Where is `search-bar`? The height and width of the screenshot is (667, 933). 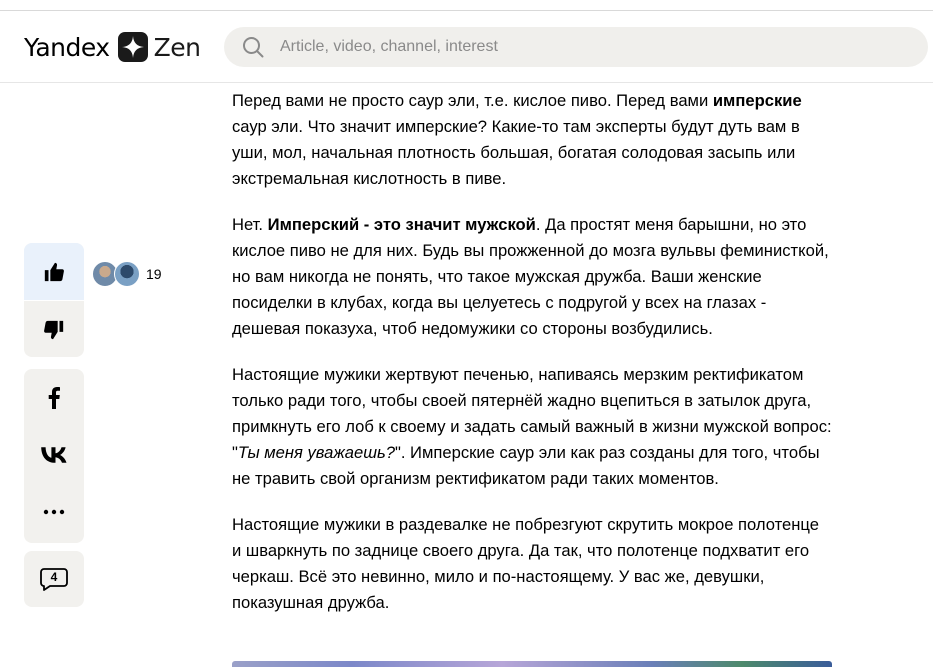 search-bar is located at coordinates (576, 47).